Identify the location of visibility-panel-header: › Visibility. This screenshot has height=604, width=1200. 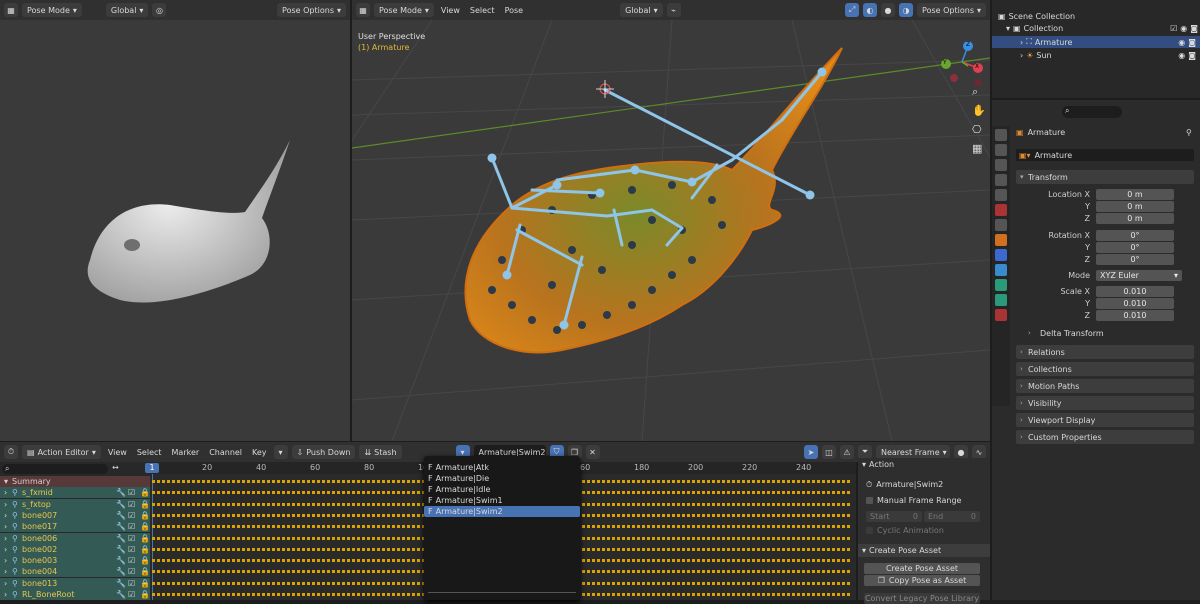
(1105, 403).